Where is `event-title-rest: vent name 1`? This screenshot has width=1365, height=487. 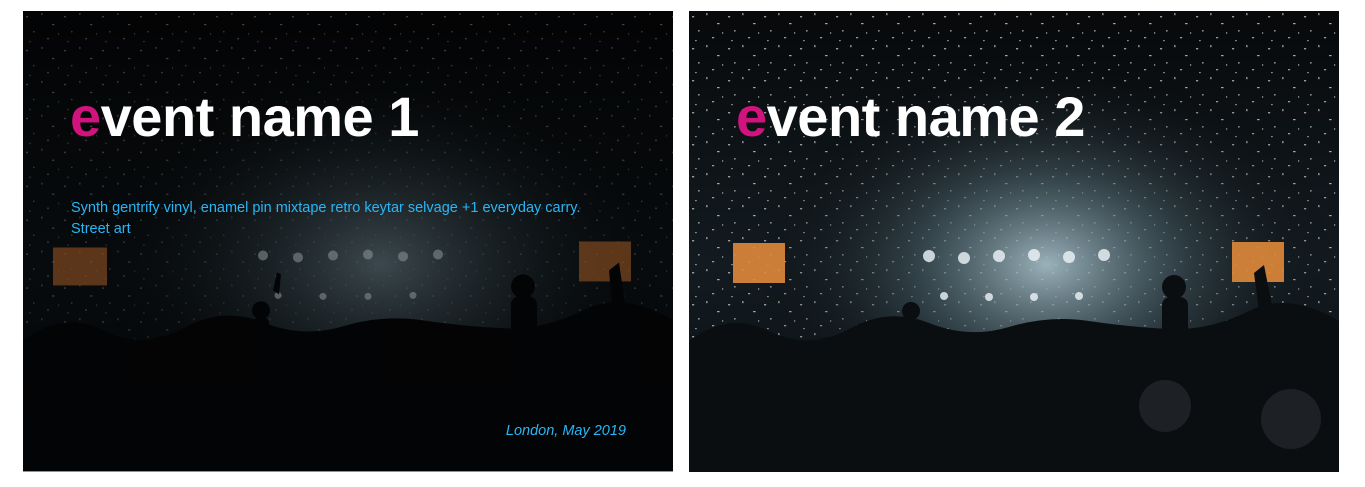 event-title-rest: vent name 1 is located at coordinates (260, 116).